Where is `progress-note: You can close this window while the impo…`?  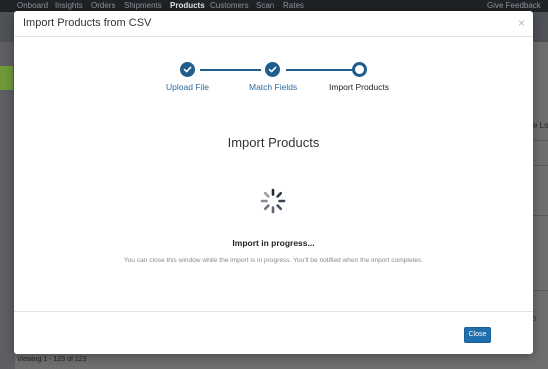
progress-note: You can close this window while the impo… is located at coordinates (273, 260).